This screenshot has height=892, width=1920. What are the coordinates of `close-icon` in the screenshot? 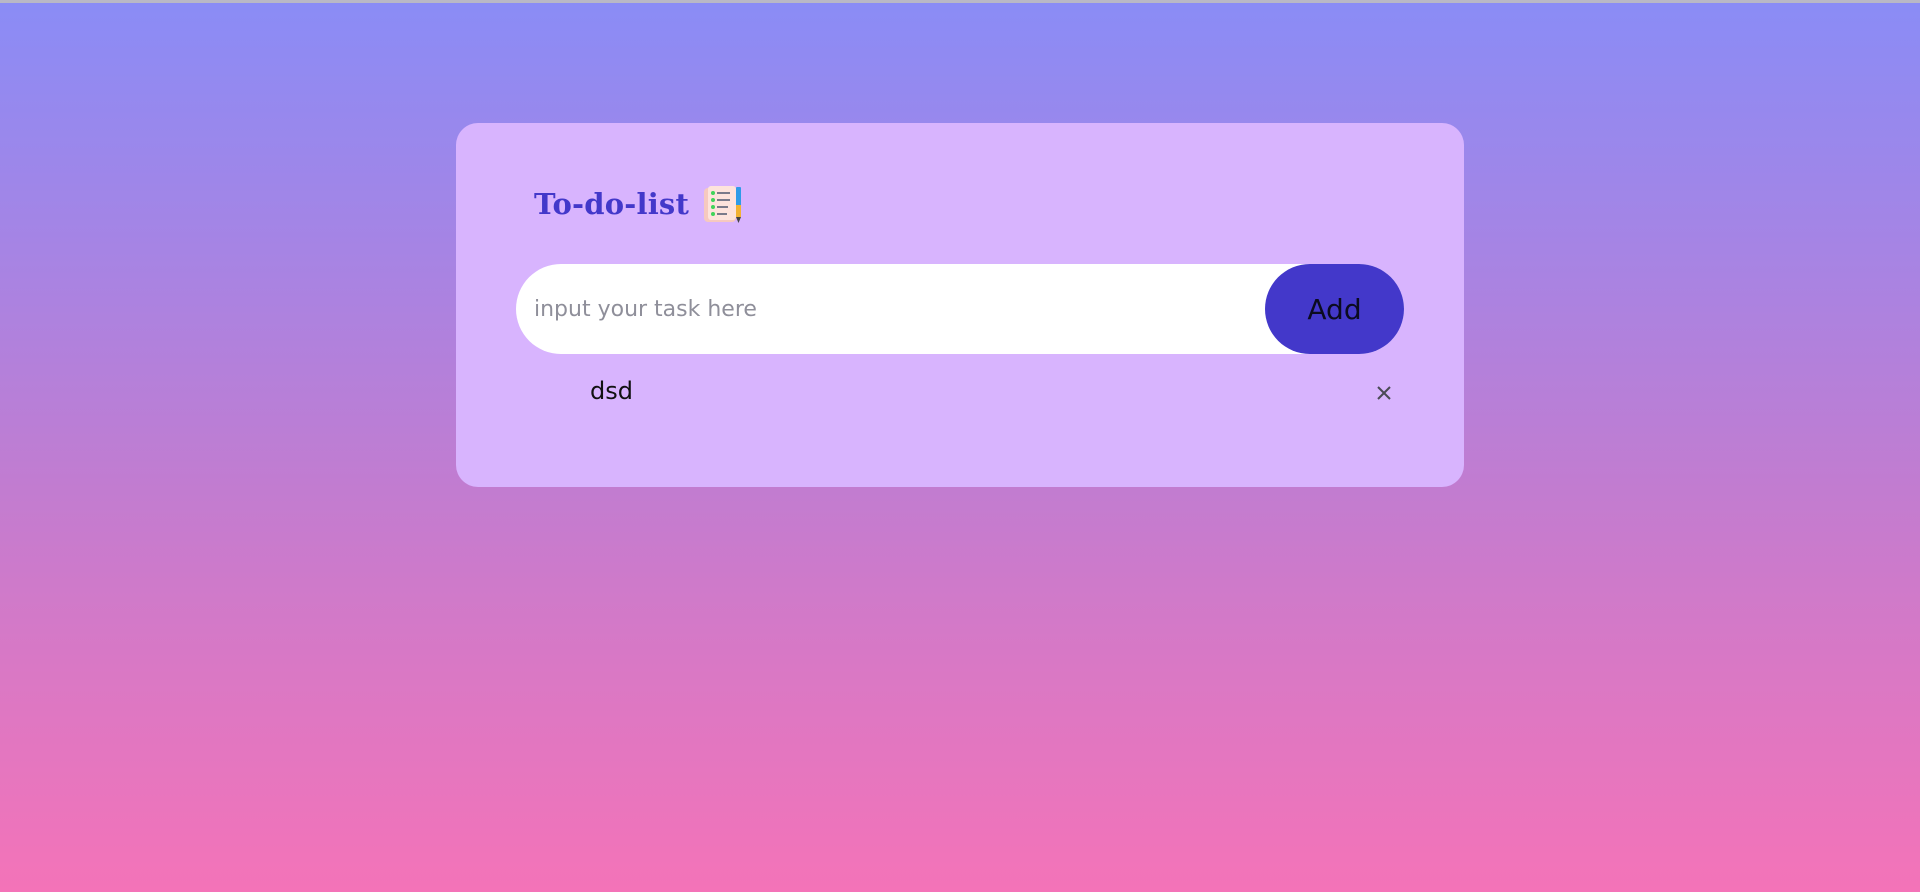 It's located at (1384, 393).